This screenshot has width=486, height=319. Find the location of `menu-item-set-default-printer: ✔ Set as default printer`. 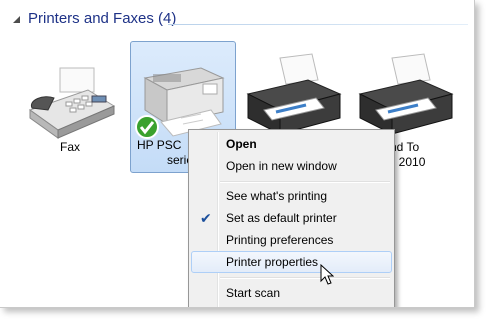

menu-item-set-default-printer: ✔ Set as default printer is located at coordinates (291, 218).